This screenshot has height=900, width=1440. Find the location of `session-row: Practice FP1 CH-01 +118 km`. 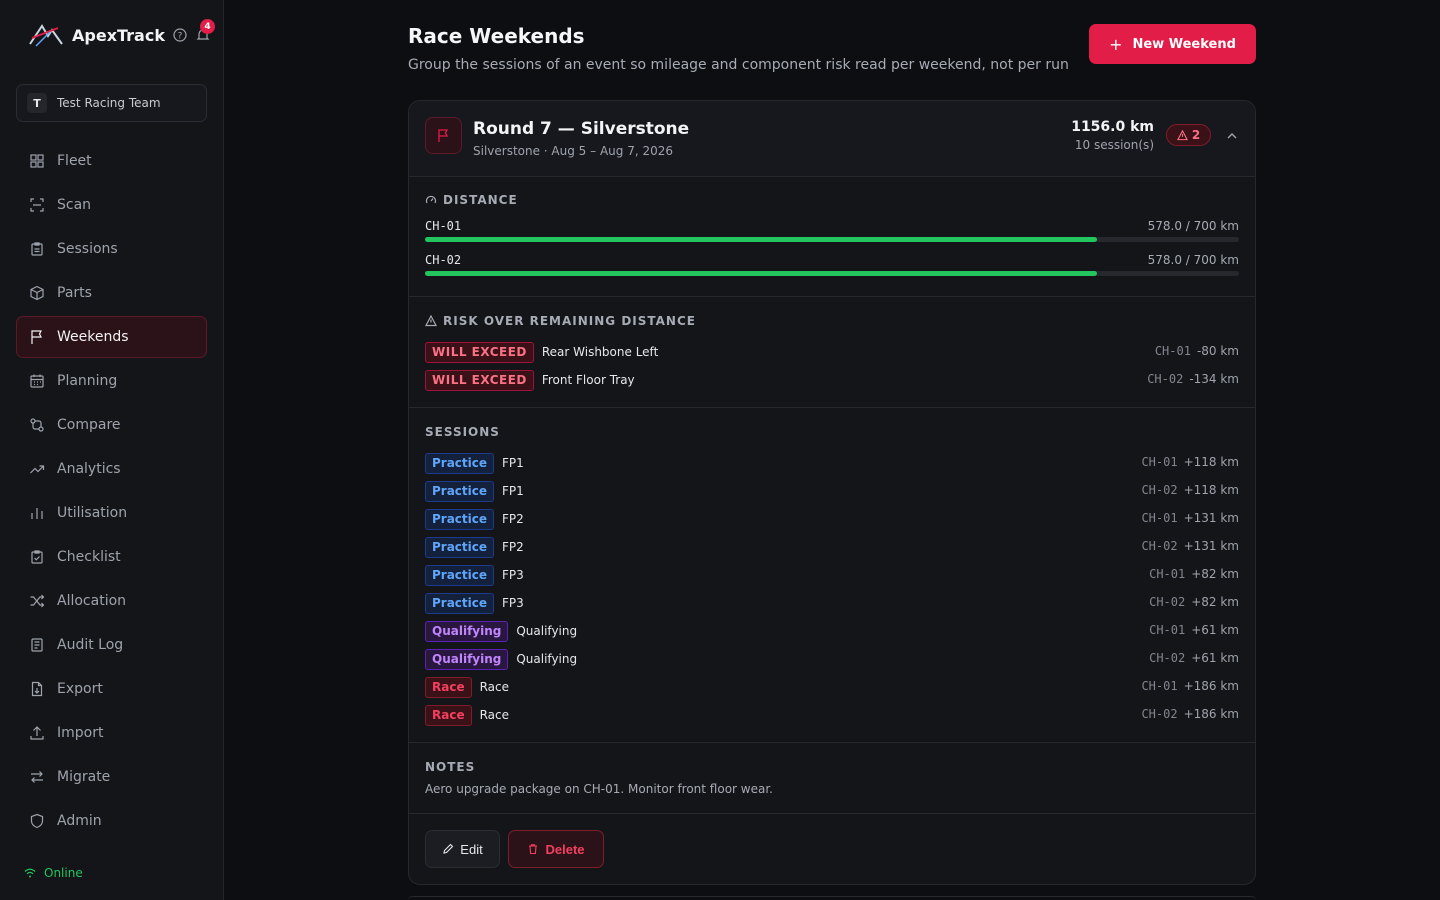

session-row: Practice FP1 CH-01 +118 km is located at coordinates (832, 463).